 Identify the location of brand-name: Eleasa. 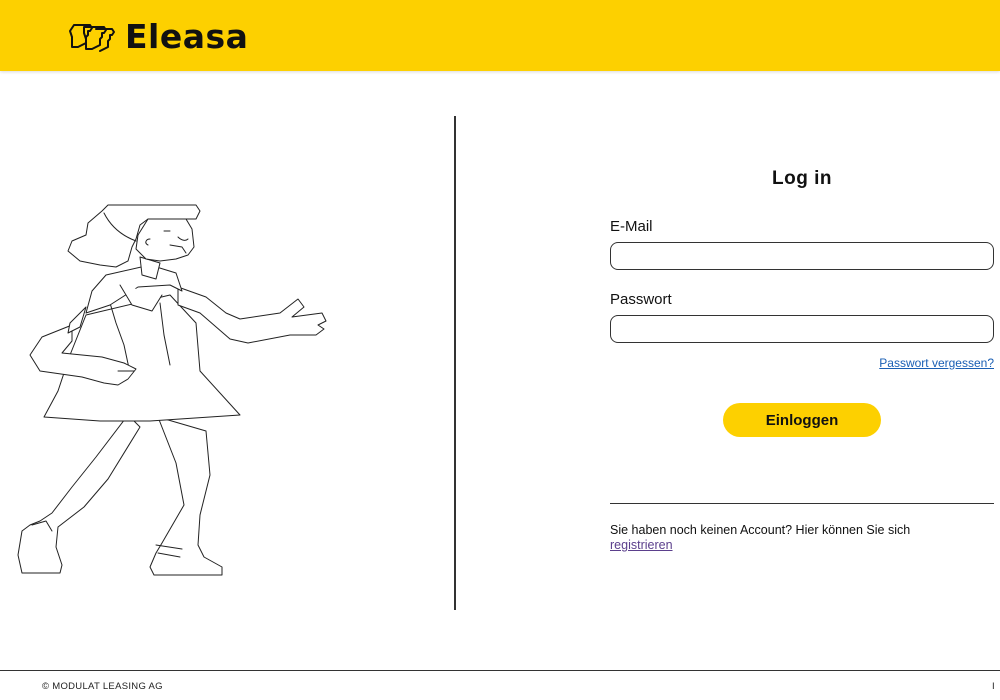
(187, 36).